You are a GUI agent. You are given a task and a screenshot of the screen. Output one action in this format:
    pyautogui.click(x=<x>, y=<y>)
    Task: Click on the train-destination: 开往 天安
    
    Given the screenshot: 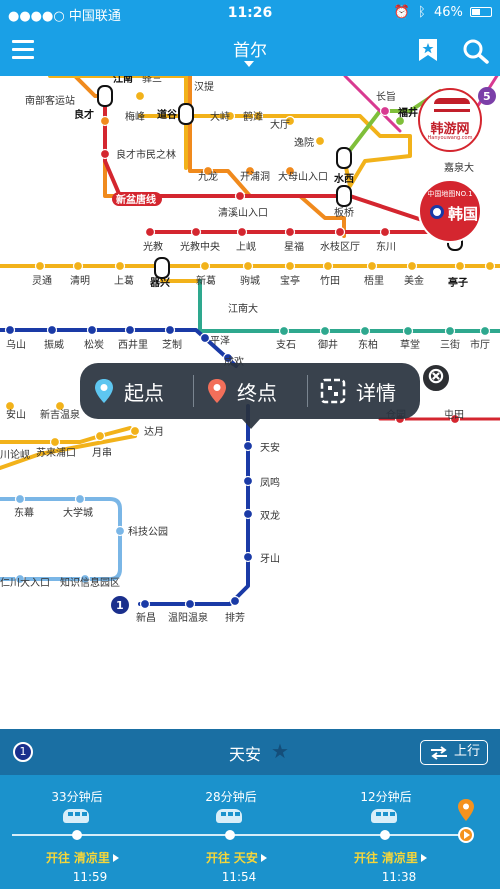 What is the action you would take?
    pyautogui.click(x=236, y=857)
    